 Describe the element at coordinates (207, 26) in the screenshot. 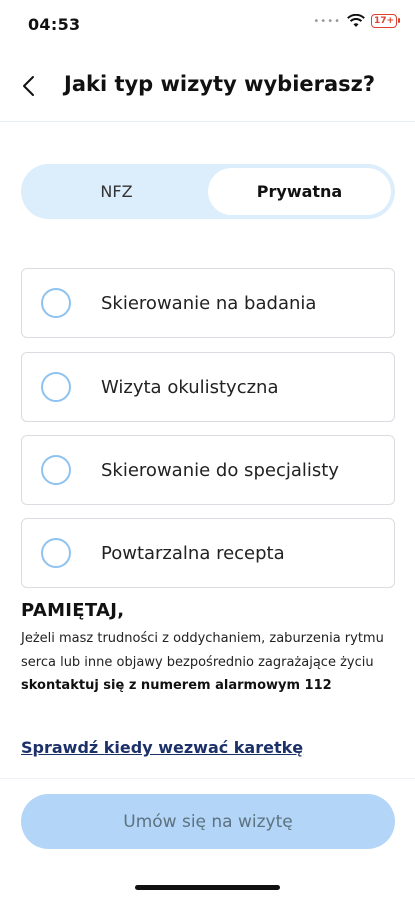

I see `status-bar: 04:53 •••• 17+` at that location.